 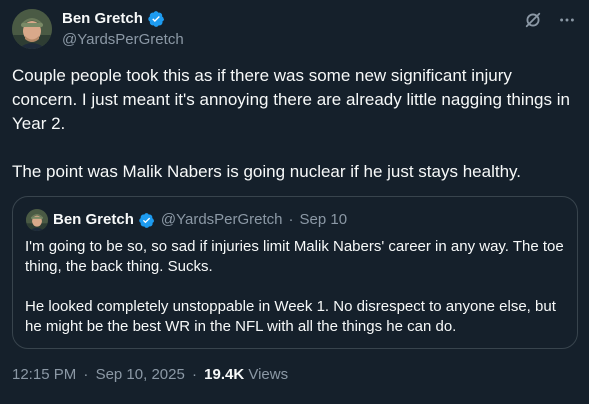 What do you see at coordinates (140, 374) in the screenshot?
I see `post-date: Sep 10, 2025` at bounding box center [140, 374].